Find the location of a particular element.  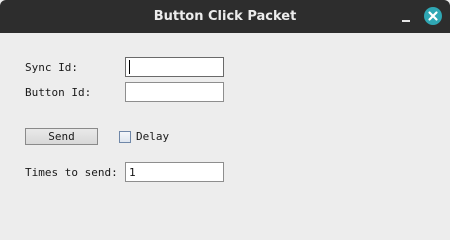

minimize-icon is located at coordinates (406, 17).